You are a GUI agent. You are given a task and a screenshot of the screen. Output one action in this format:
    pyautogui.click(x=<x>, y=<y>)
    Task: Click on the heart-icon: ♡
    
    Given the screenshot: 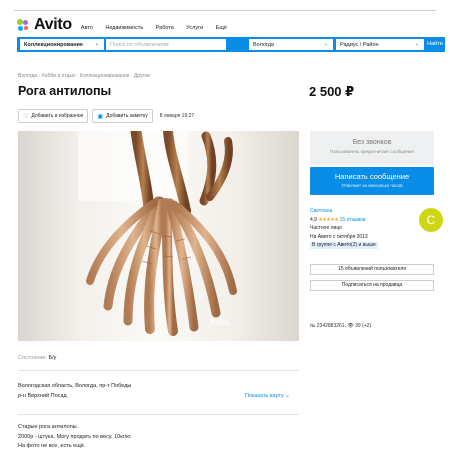 What is the action you would take?
    pyautogui.click(x=26, y=116)
    